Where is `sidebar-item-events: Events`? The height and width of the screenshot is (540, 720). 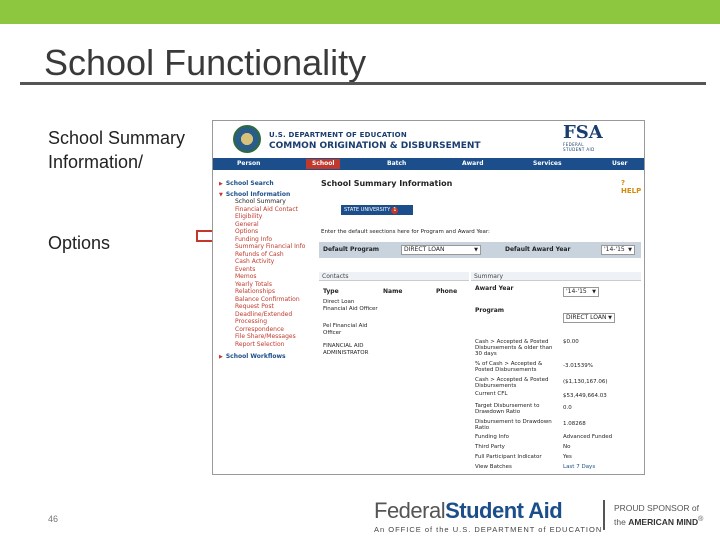 sidebar-item-events: Events is located at coordinates (267, 270).